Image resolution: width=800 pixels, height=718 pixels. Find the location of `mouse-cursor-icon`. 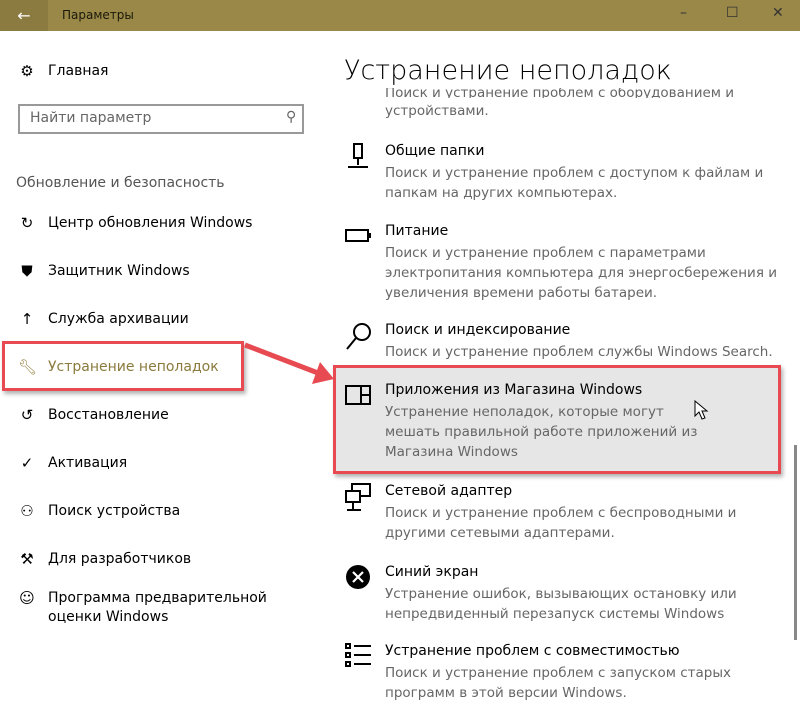

mouse-cursor-icon is located at coordinates (701, 410).